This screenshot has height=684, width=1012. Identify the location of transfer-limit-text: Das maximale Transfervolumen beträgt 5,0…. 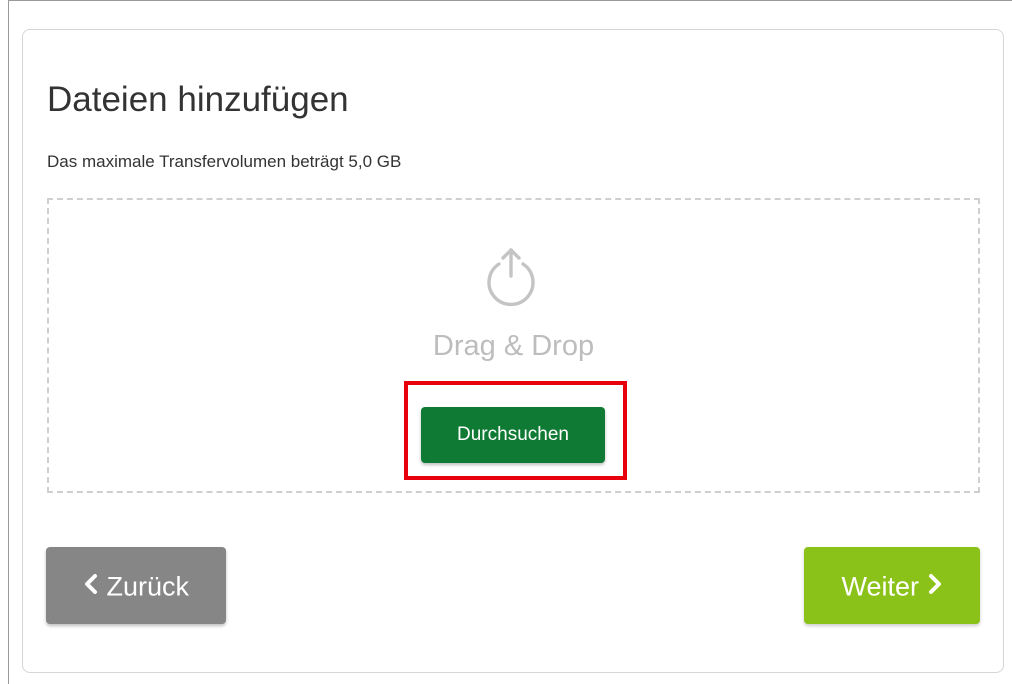
(224, 161).